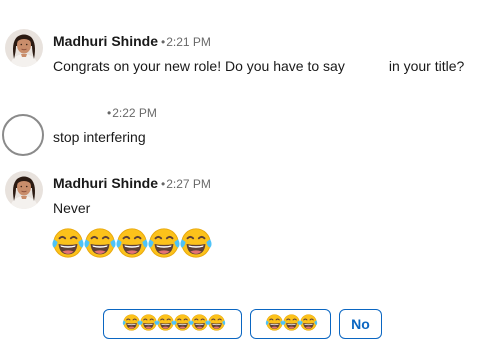 The height and width of the screenshot is (349, 485). I want to click on message-header: •2:22 PM, so click(130, 112).